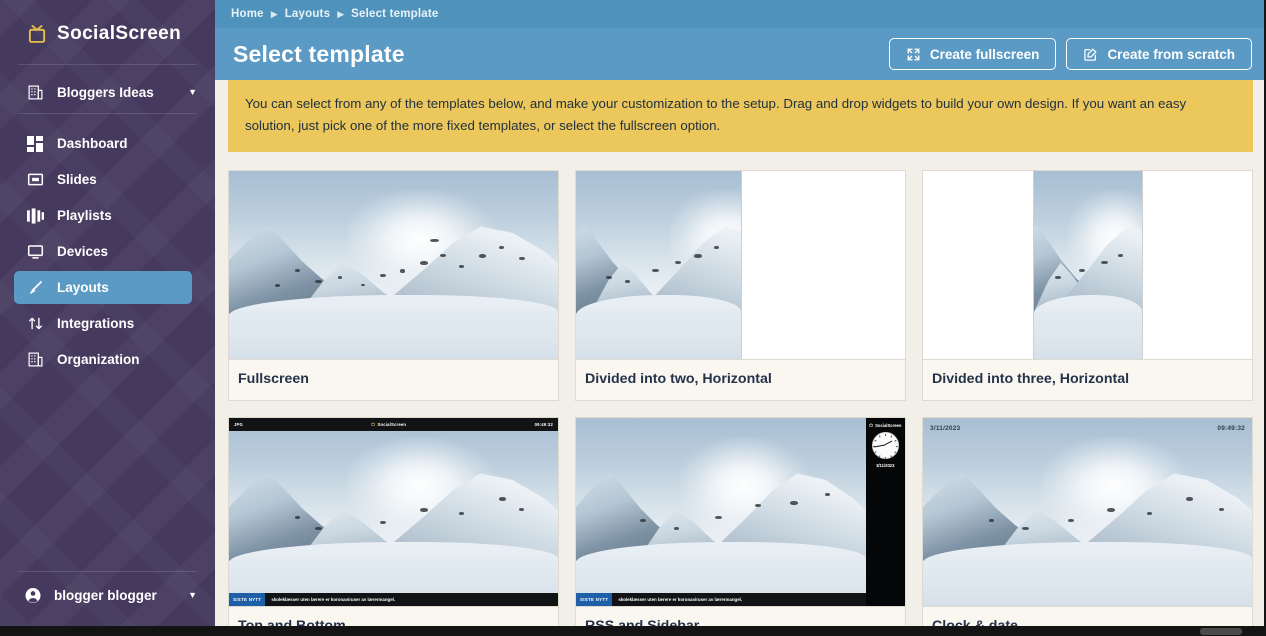 The width and height of the screenshot is (1266, 636). I want to click on template-card-fullscreen: Fullscreen, so click(393, 285).